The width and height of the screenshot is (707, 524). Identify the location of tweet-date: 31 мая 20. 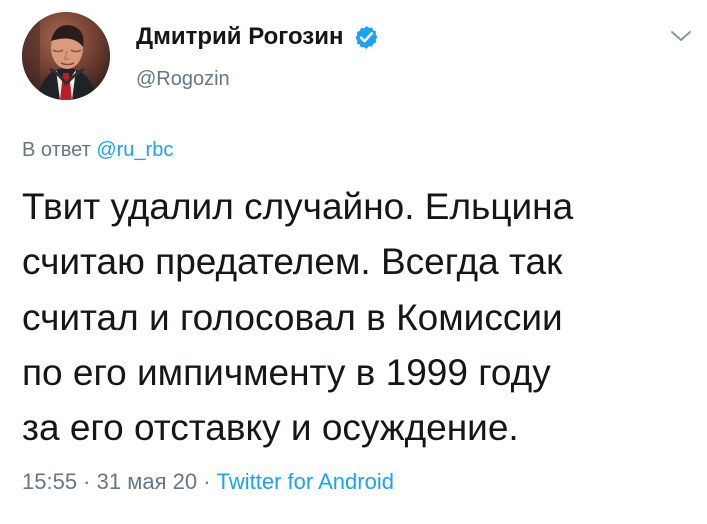
(147, 481).